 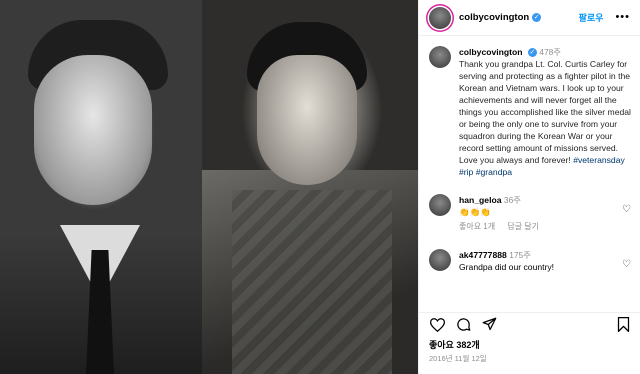 What do you see at coordinates (494, 172) in the screenshot?
I see `hashtag-link: #grandpa` at bounding box center [494, 172].